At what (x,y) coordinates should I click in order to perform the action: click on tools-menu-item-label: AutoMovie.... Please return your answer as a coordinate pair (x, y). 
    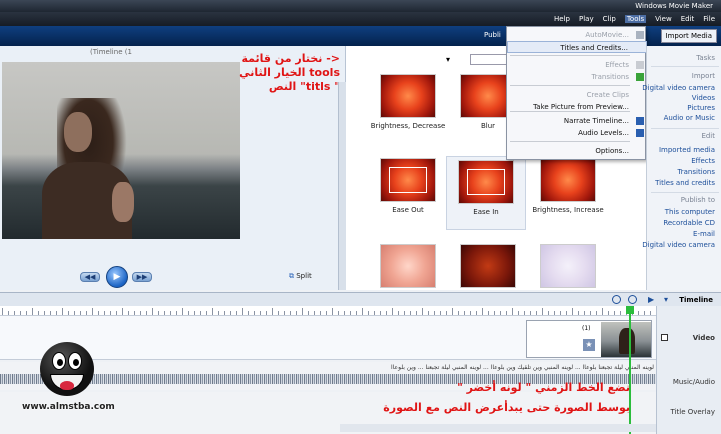
    Looking at the image, I should click on (607, 35).